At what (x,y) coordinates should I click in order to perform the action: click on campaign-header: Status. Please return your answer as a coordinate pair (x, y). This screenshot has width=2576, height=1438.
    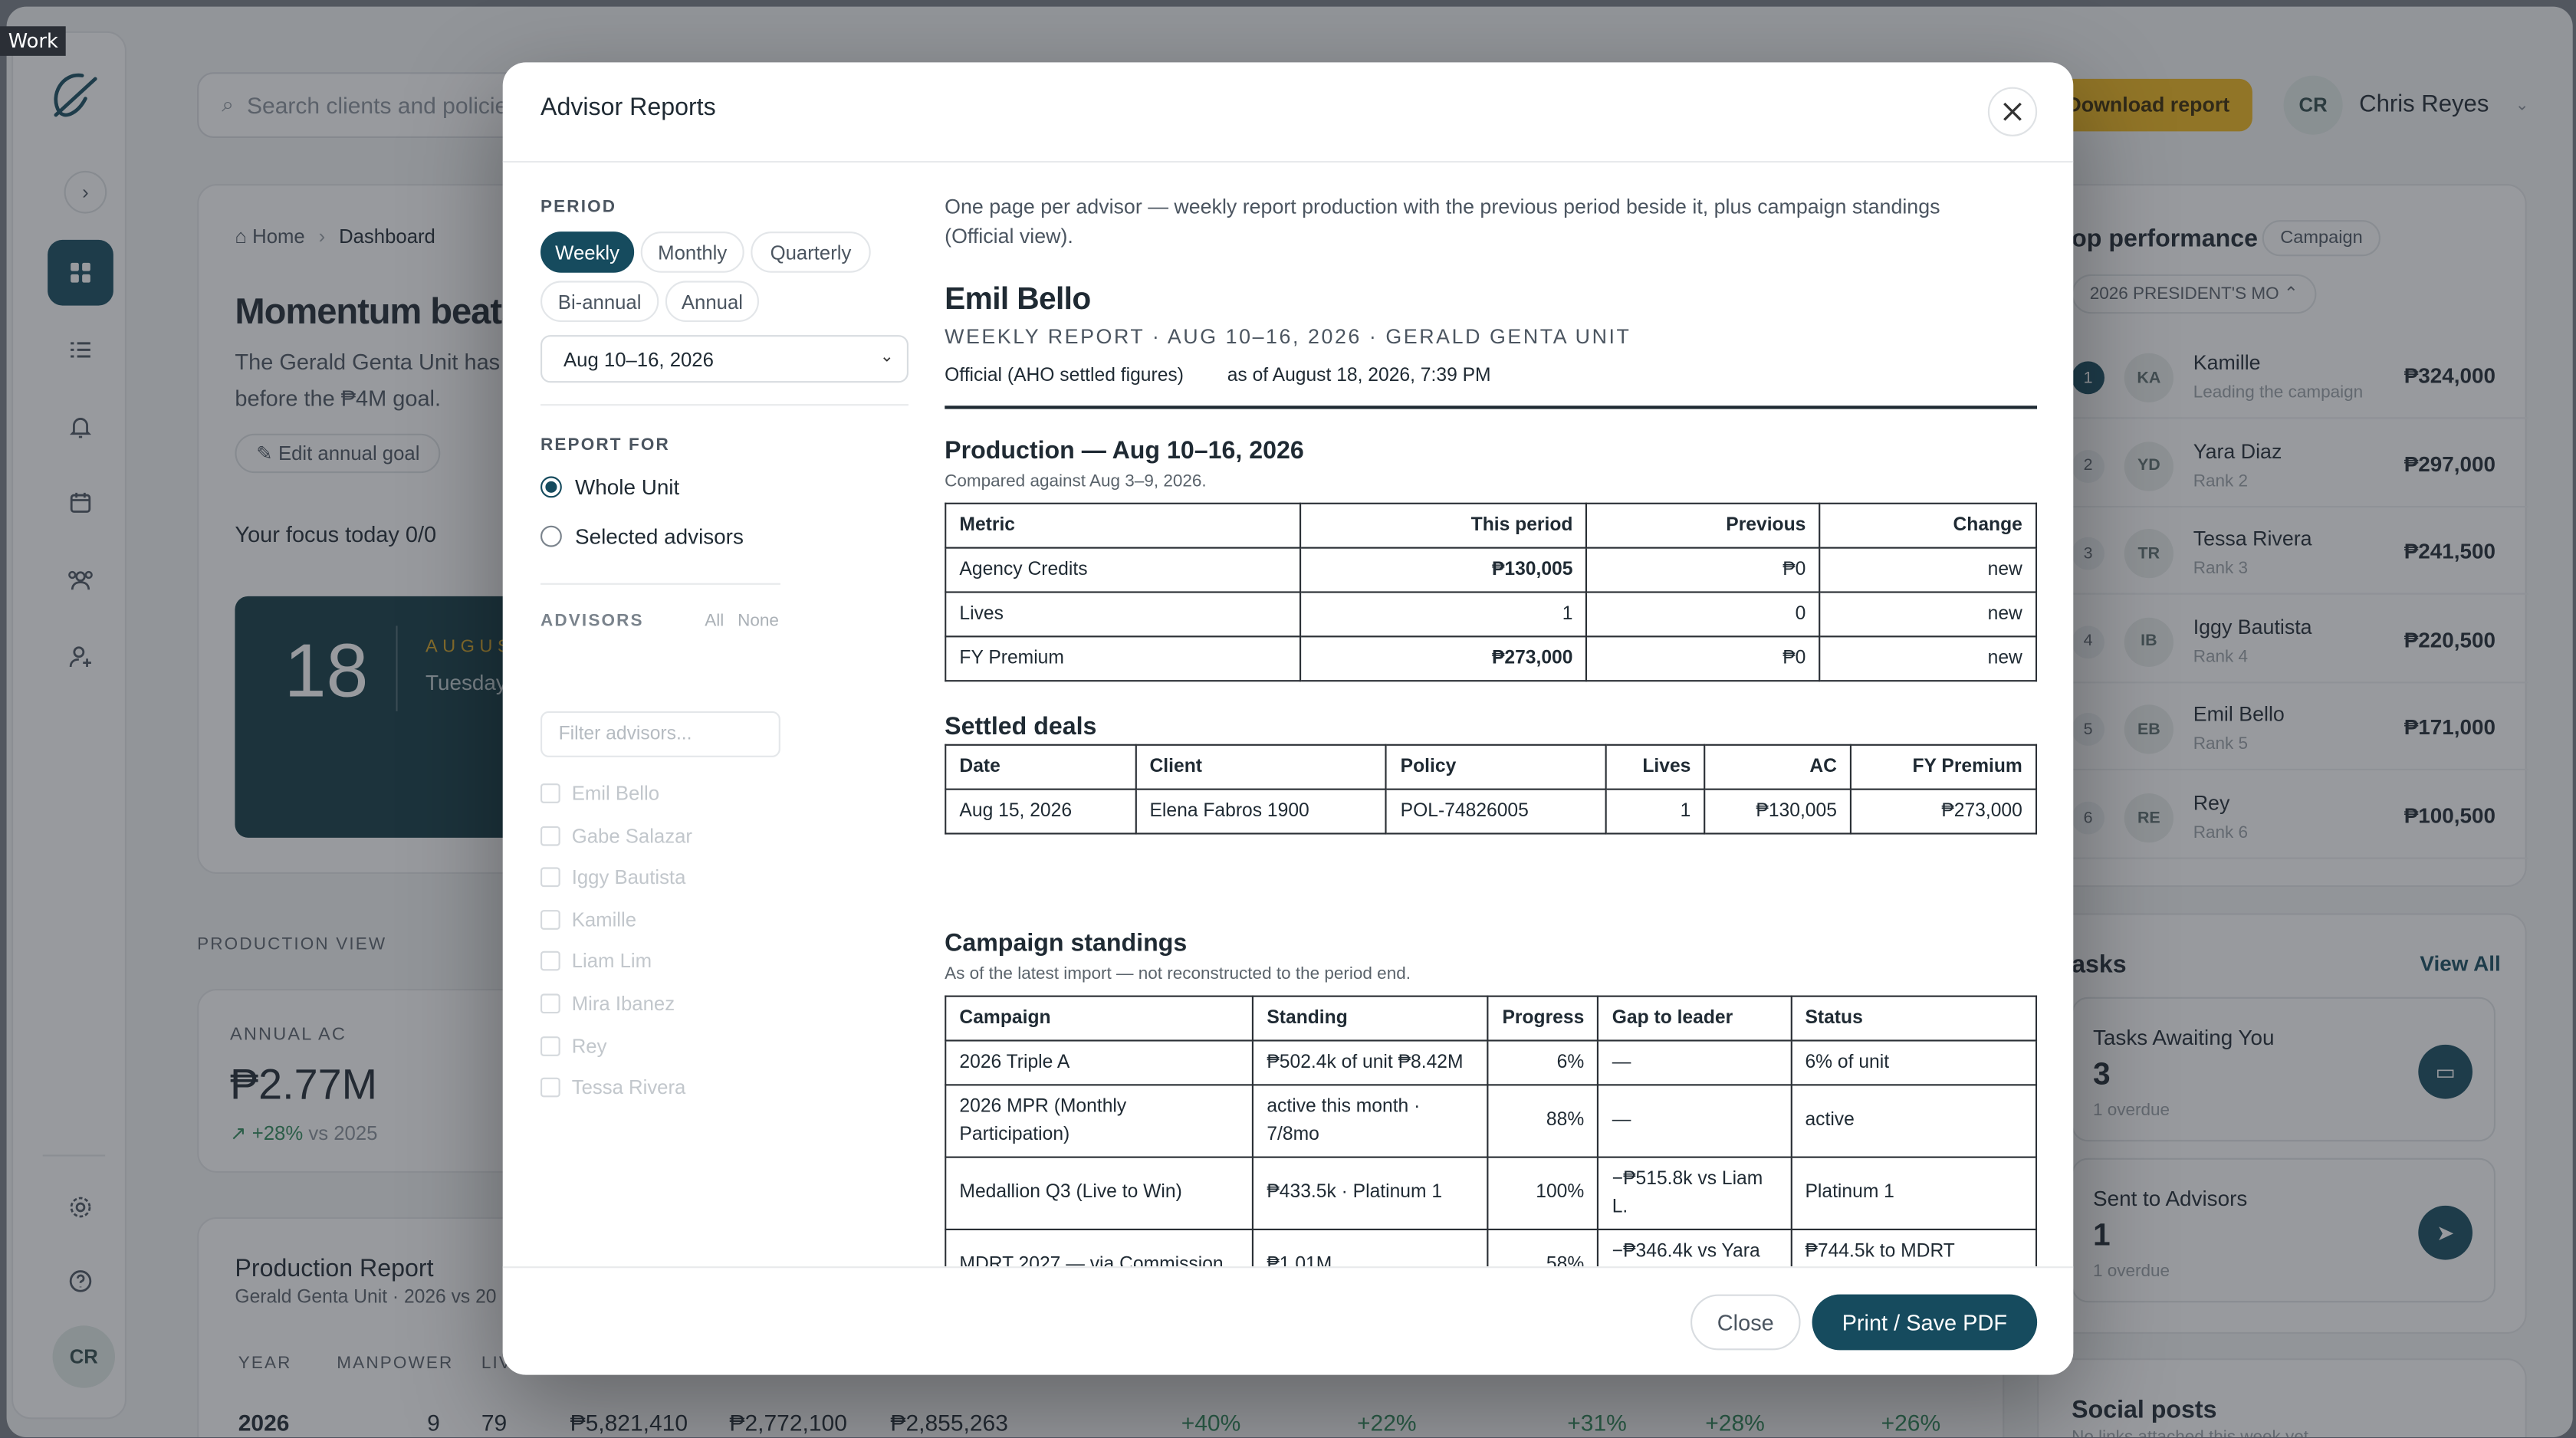
    Looking at the image, I should click on (1914, 1018).